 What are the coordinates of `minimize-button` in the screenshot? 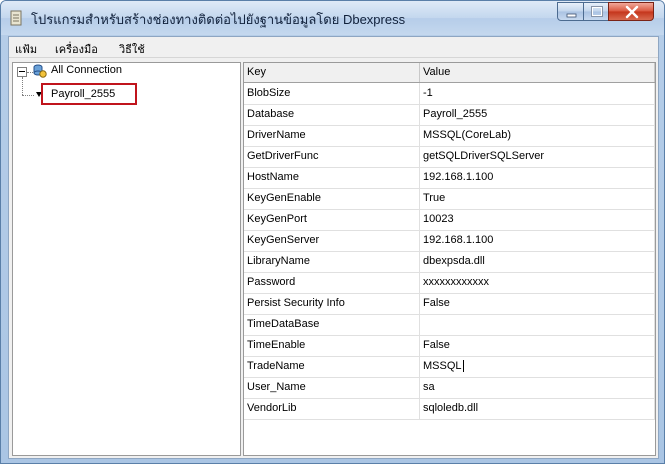 It's located at (570, 11).